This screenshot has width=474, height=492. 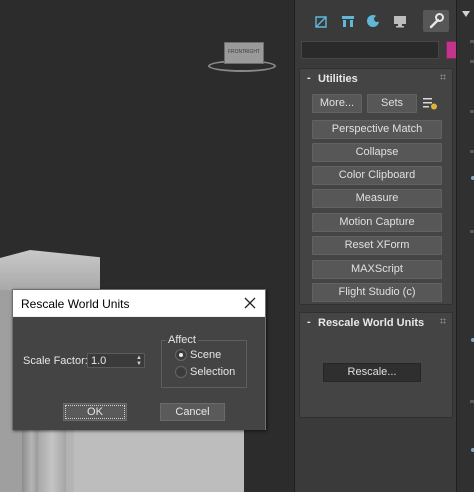 What do you see at coordinates (204, 364) in the screenshot?
I see `affect-group` at bounding box center [204, 364].